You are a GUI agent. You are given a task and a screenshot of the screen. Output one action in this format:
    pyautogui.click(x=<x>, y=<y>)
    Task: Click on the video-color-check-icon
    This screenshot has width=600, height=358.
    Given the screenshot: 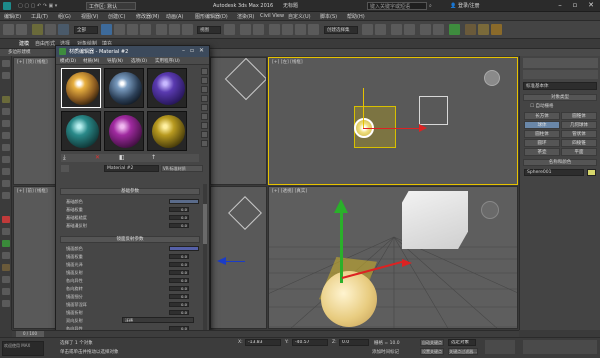 What is the action you would take?
    pyautogui.click(x=204, y=107)
    